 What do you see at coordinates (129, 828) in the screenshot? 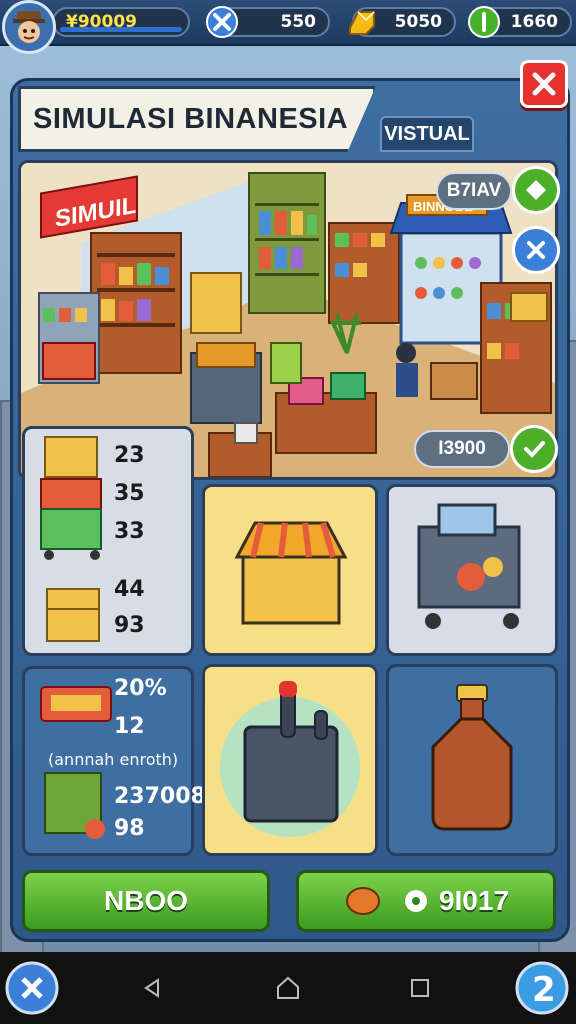
I see `stat-value-9: 98` at bounding box center [129, 828].